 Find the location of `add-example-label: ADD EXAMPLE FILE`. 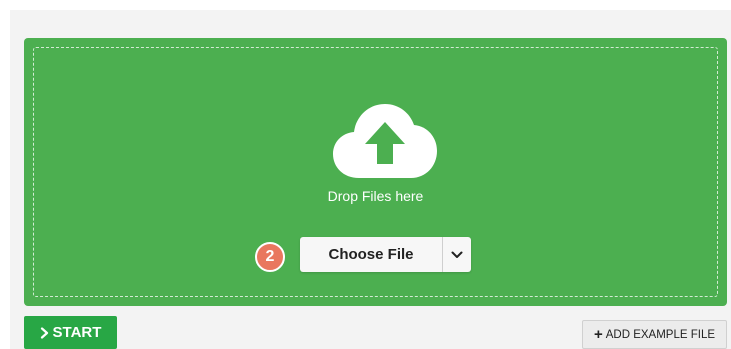

add-example-label: ADD EXAMPLE FILE is located at coordinates (660, 334).